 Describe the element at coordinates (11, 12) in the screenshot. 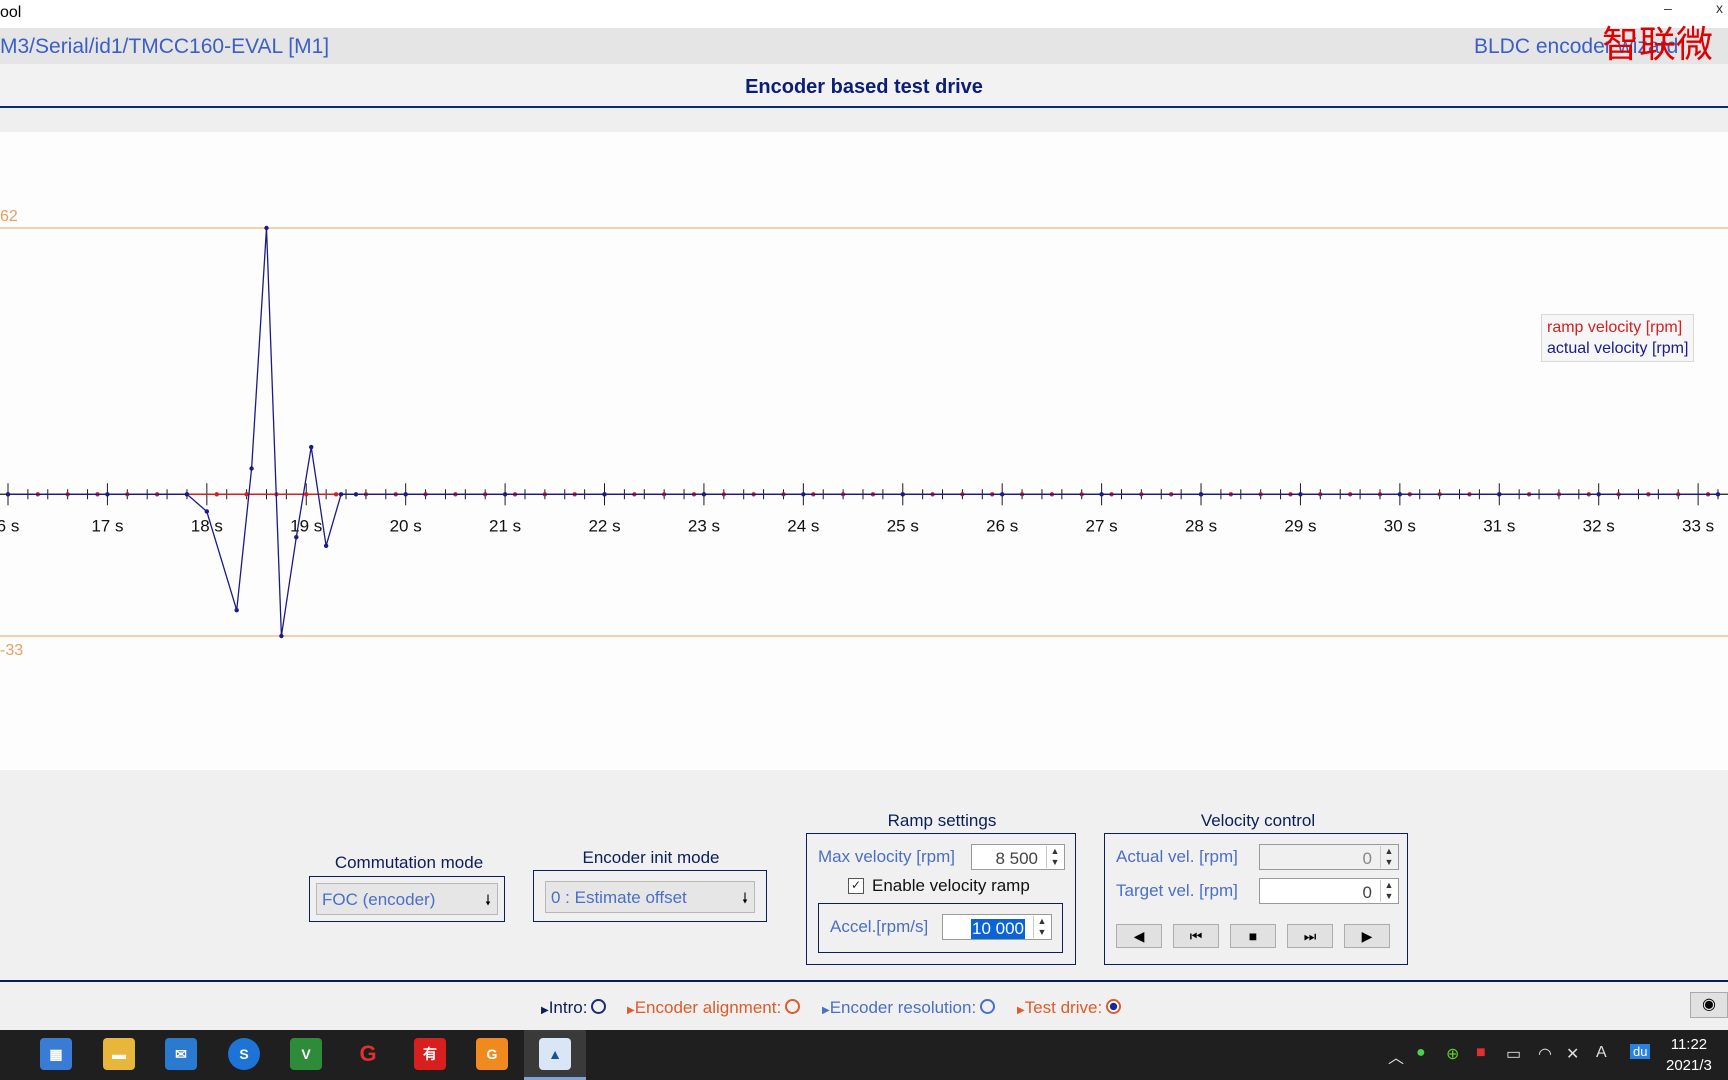

I see `window-title: ool` at that location.